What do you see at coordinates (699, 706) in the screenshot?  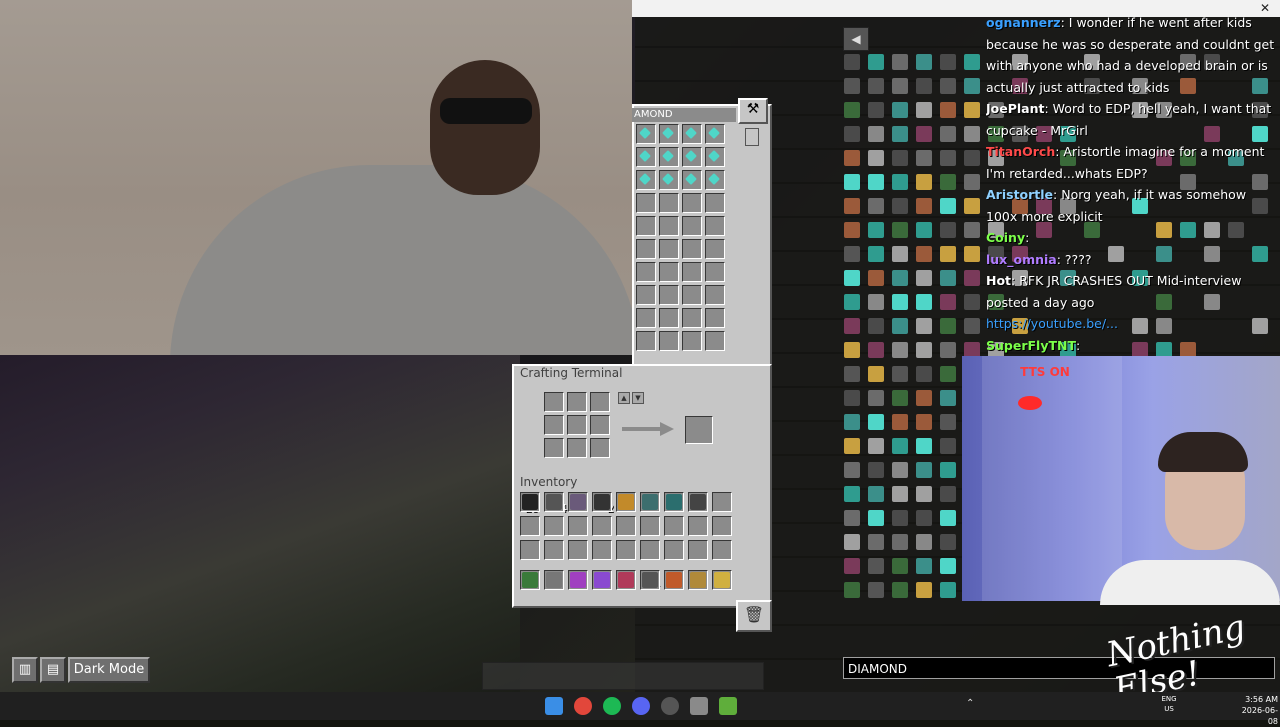 I see `app-icon` at bounding box center [699, 706].